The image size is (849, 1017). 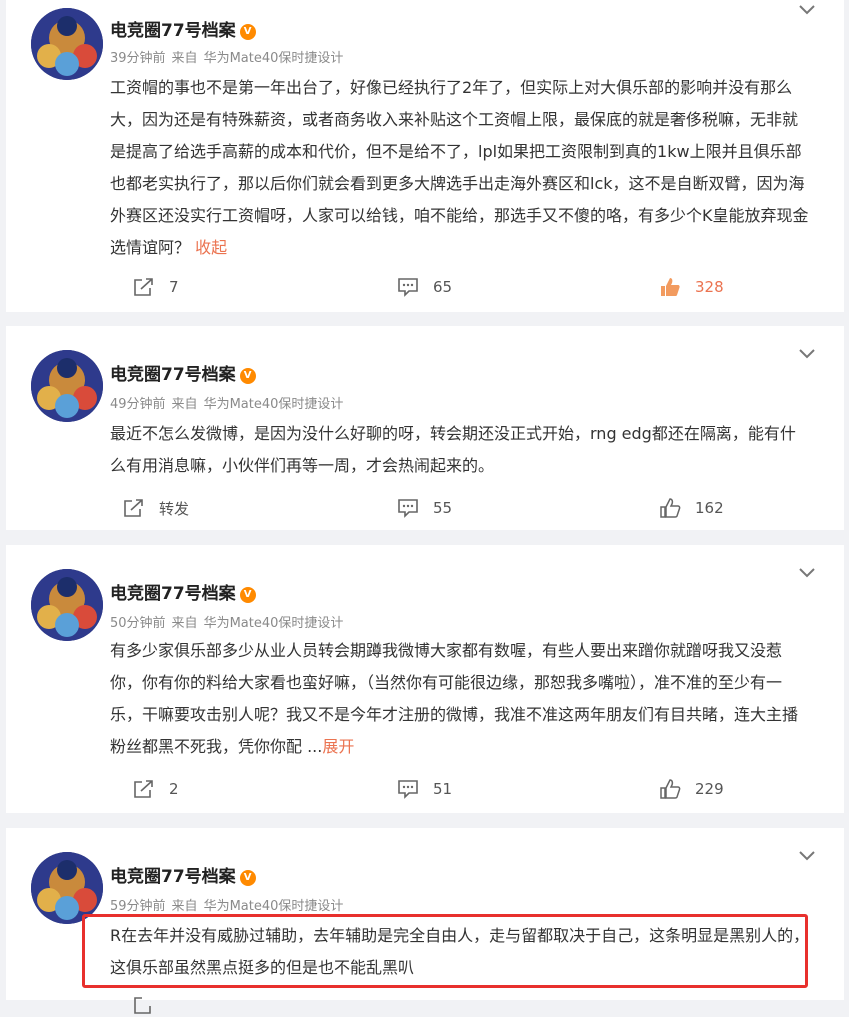 I want to click on post-actions: 7 65 328, so click(x=425, y=287).